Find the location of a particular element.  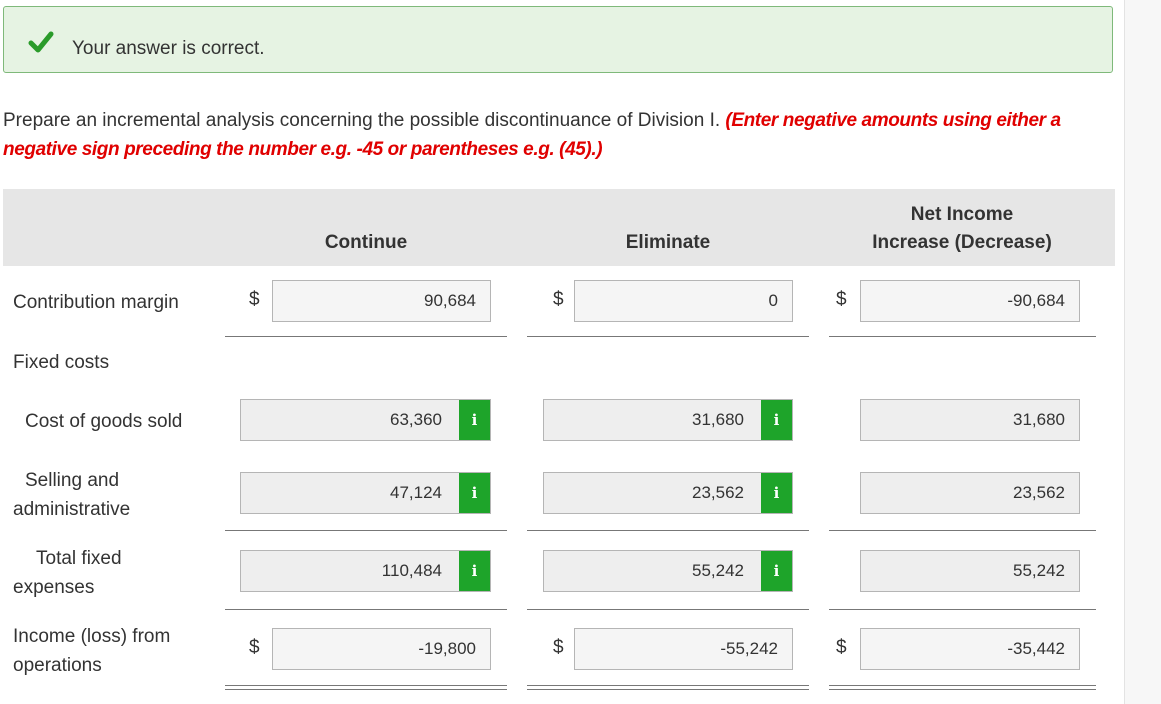

row-label-contribution-margin: Contribution margin is located at coordinates (96, 302).